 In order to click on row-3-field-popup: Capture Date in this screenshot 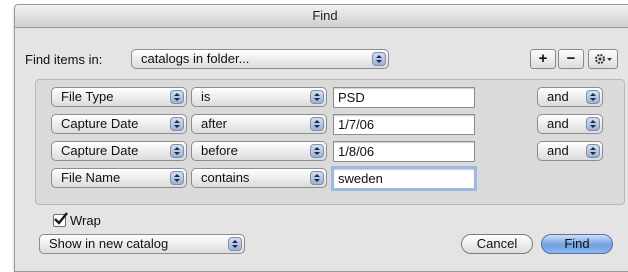, I will do `click(119, 151)`.